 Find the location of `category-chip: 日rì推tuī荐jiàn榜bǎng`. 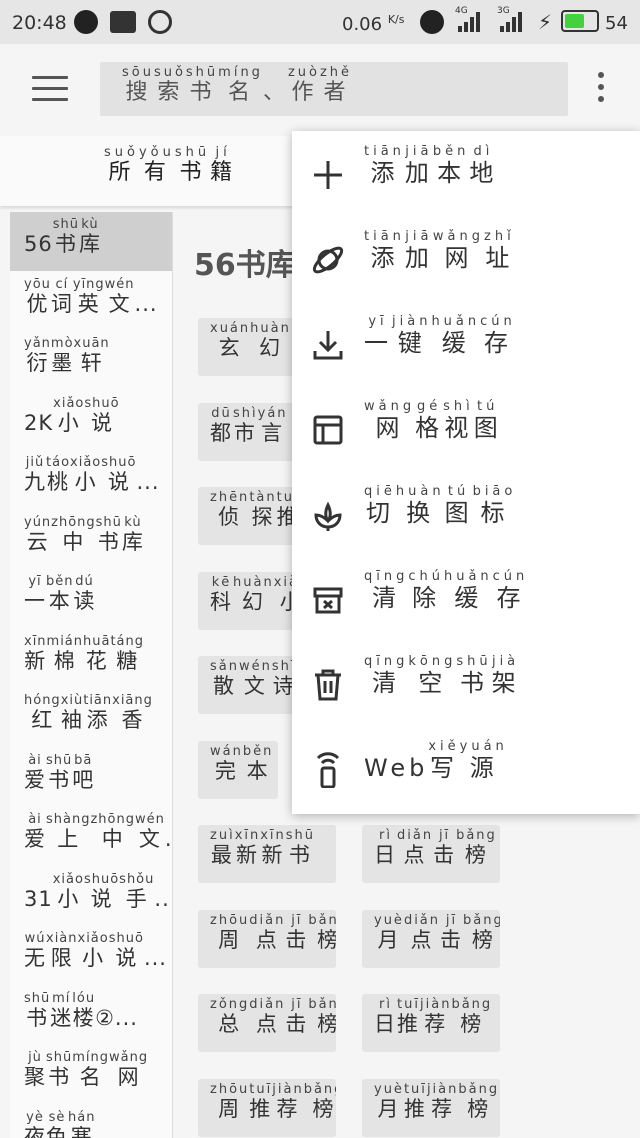

category-chip: 日rì推tuī荐jiàn榜bǎng is located at coordinates (431, 1023).